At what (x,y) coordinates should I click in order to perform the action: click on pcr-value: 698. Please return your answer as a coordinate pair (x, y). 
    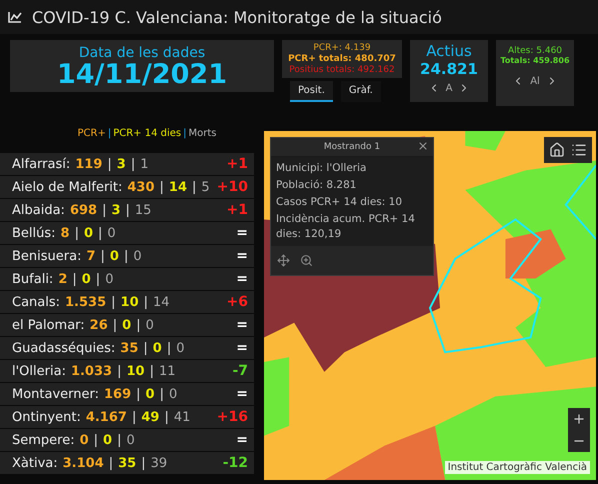
    Looking at the image, I should click on (84, 210).